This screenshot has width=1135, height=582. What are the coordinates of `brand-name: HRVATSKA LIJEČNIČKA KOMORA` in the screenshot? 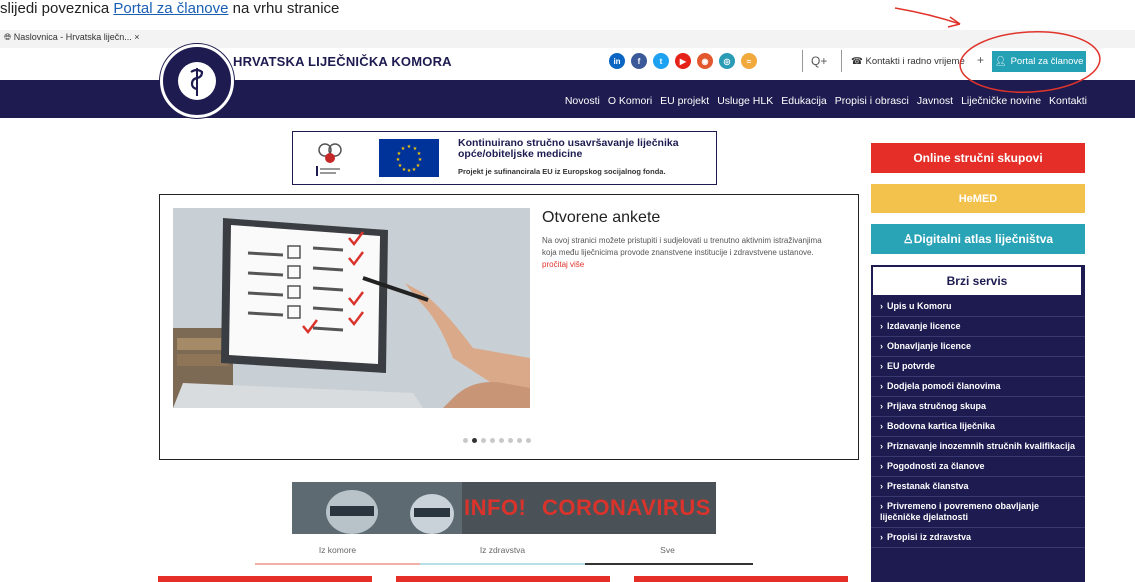 It's located at (342, 61).